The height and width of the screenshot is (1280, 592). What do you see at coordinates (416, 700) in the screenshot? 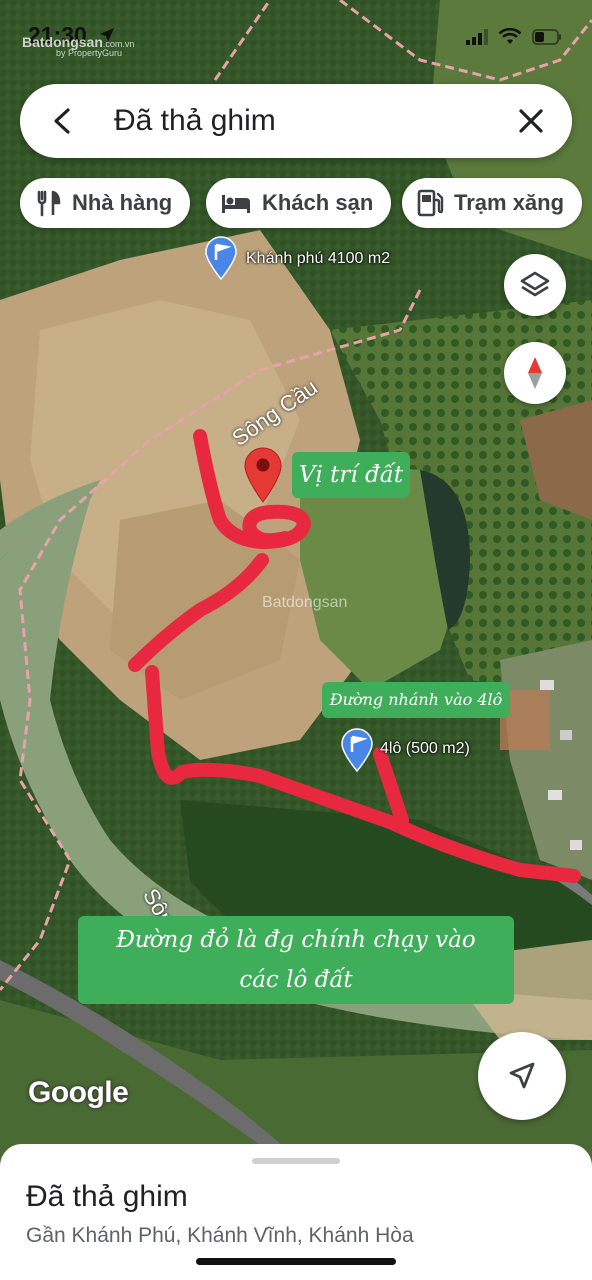
I see `note-branch-road: Đường nhánh vào 4lô` at bounding box center [416, 700].